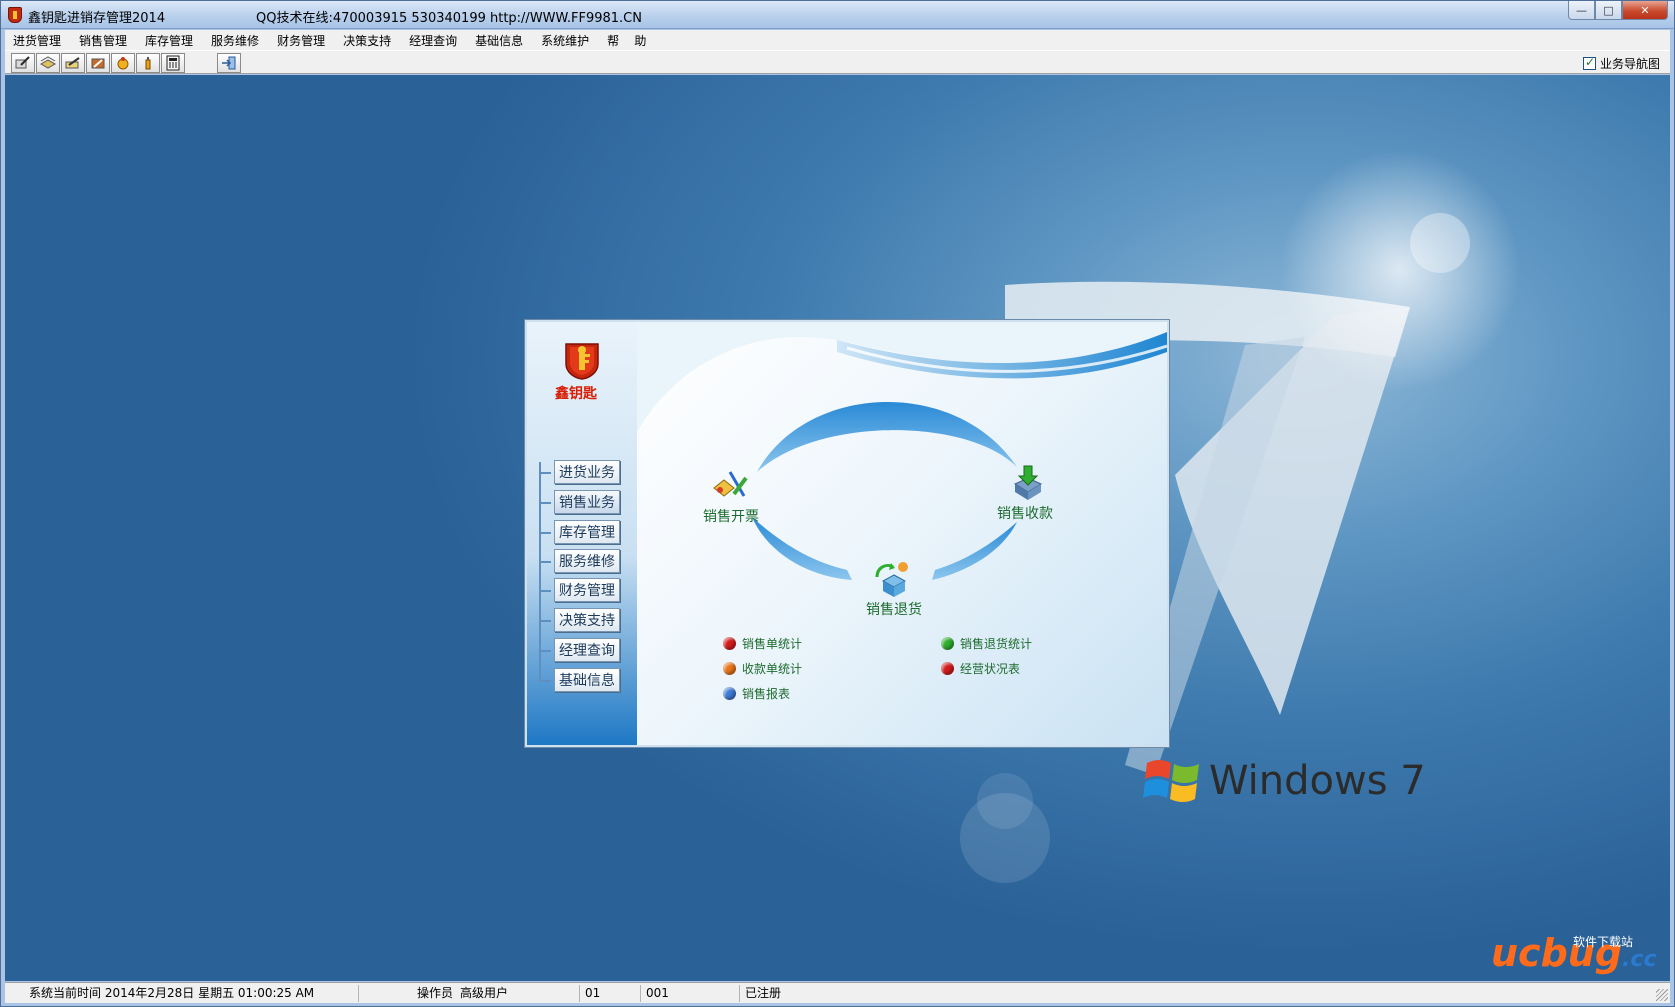 Image resolution: width=1675 pixels, height=1007 pixels. I want to click on blue-dot-icon, so click(729, 693).